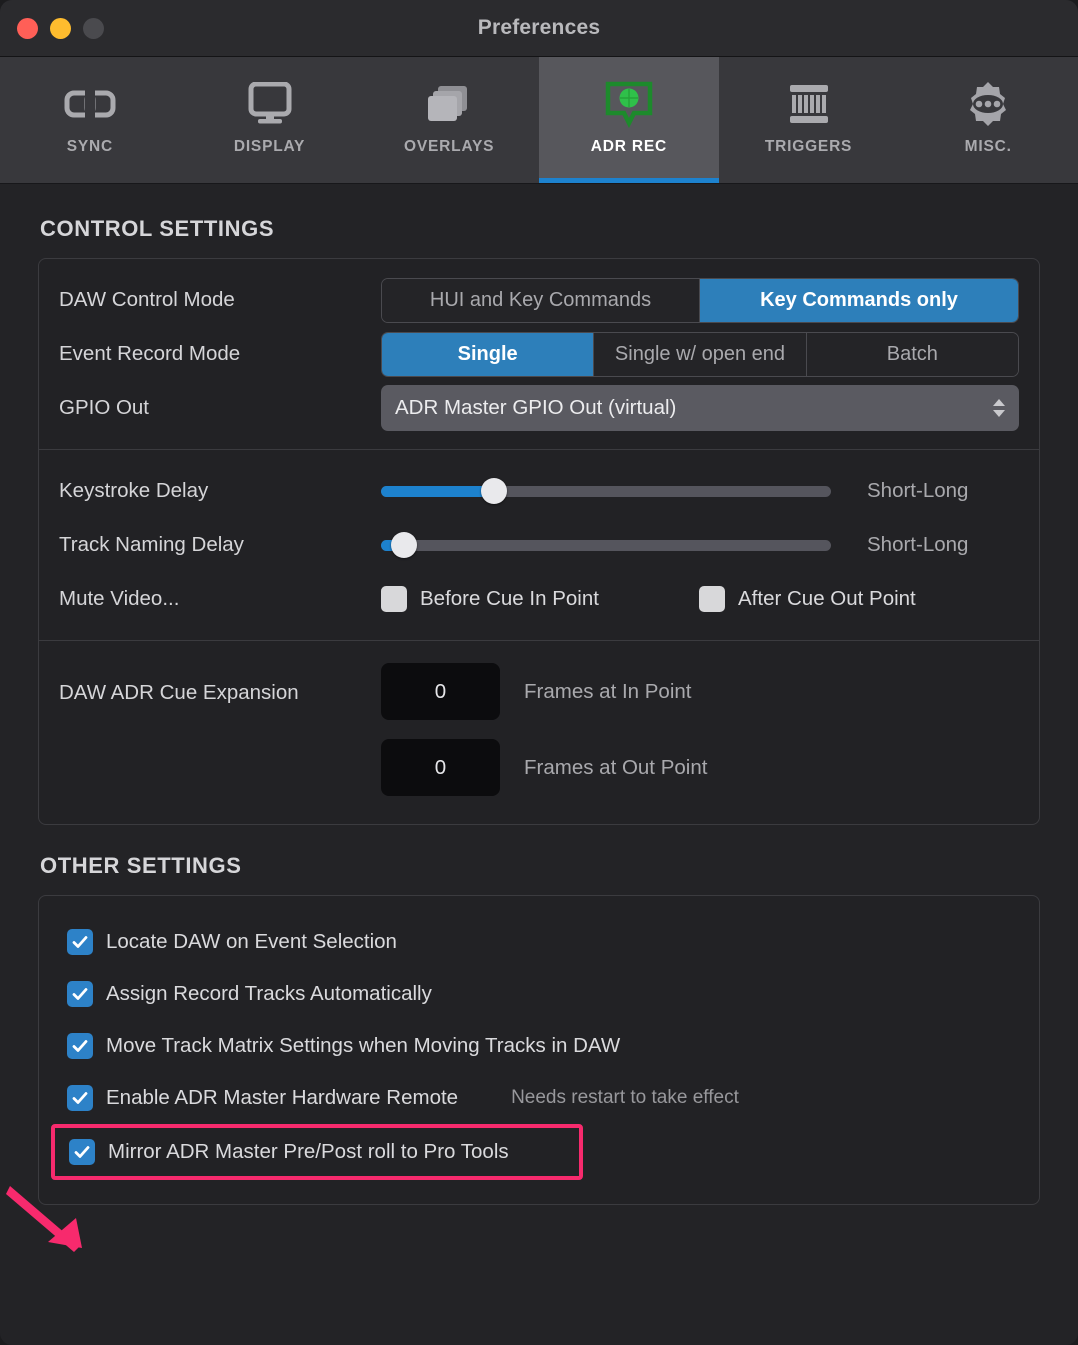 The width and height of the screenshot is (1078, 1345). I want to click on option-locate-daw: Locate DAW on Event Selection, so click(539, 942).